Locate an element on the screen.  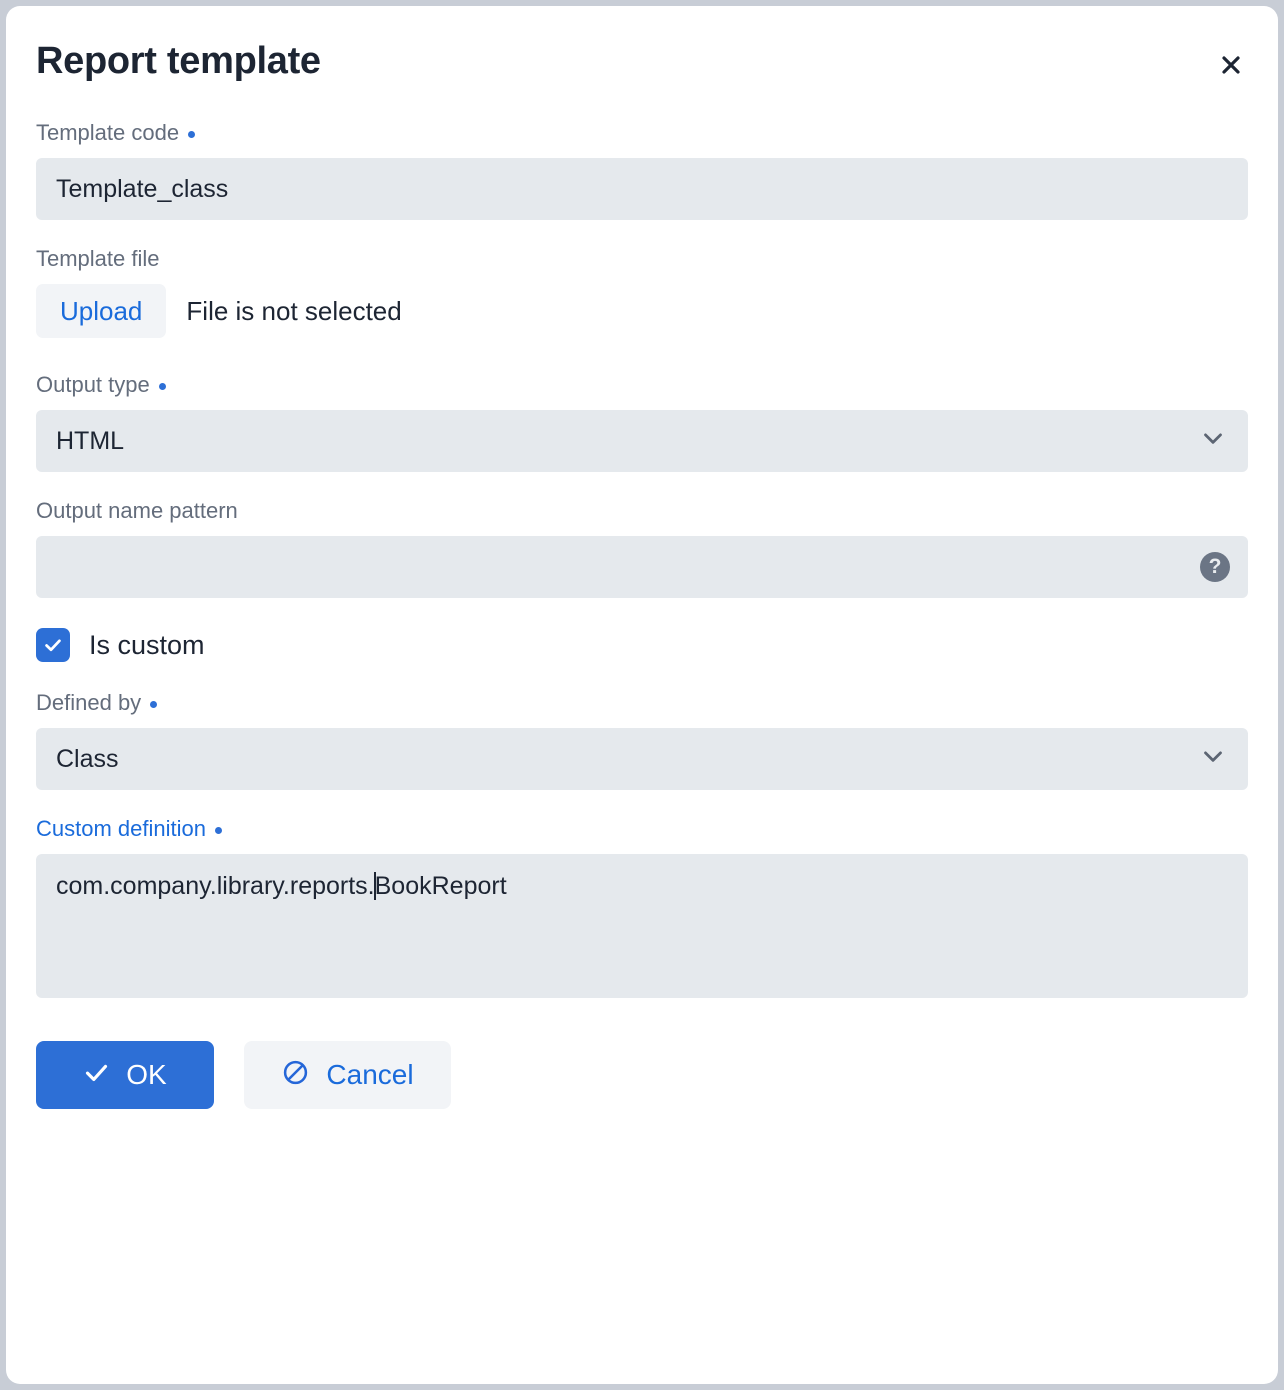
field-output-name-pattern: Output name pattern ? is located at coordinates (642, 549).